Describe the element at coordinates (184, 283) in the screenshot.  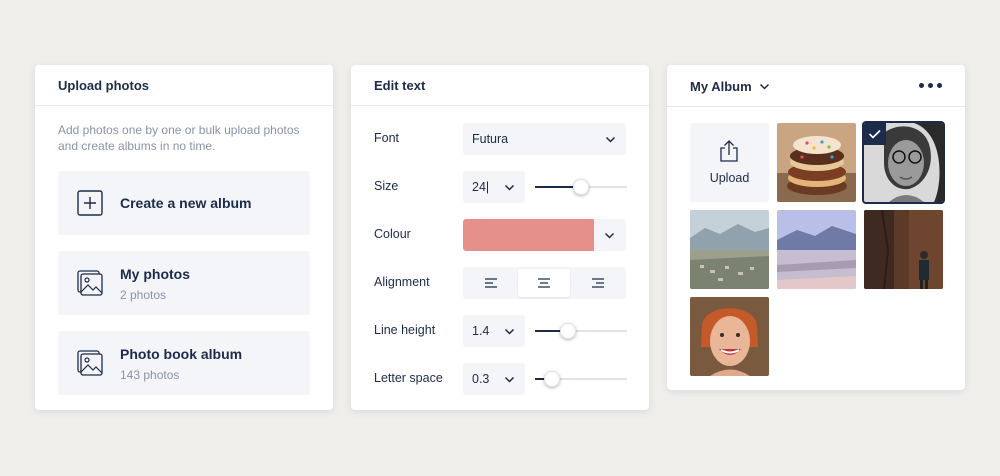
I see `my-photos-button: My photos 2 photos` at that location.